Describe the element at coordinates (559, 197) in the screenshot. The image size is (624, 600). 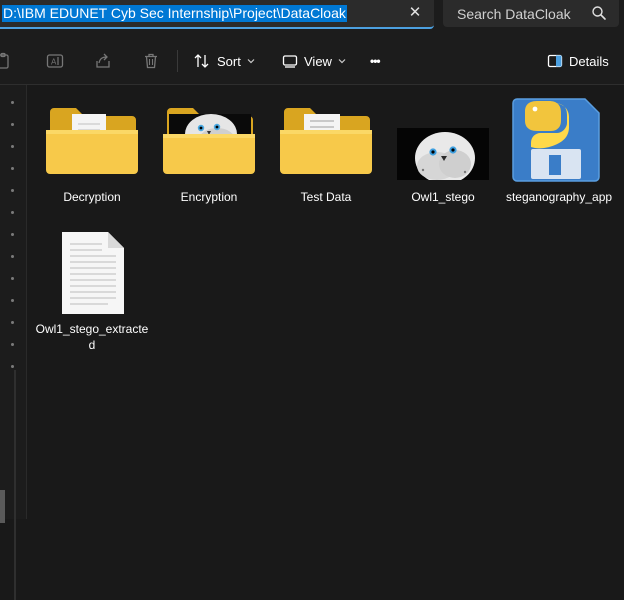
I see `file-name: steganography_app` at that location.